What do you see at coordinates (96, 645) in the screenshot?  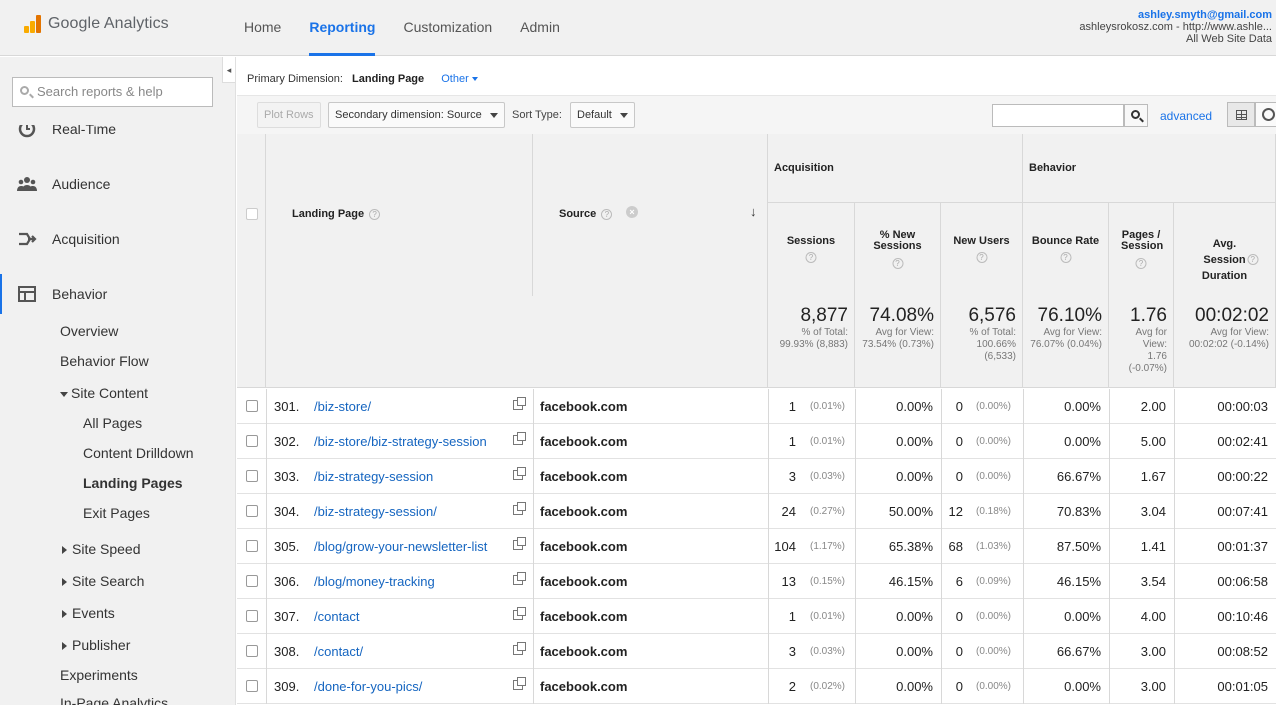 I see `sidebar-item-publisher: Publisher` at bounding box center [96, 645].